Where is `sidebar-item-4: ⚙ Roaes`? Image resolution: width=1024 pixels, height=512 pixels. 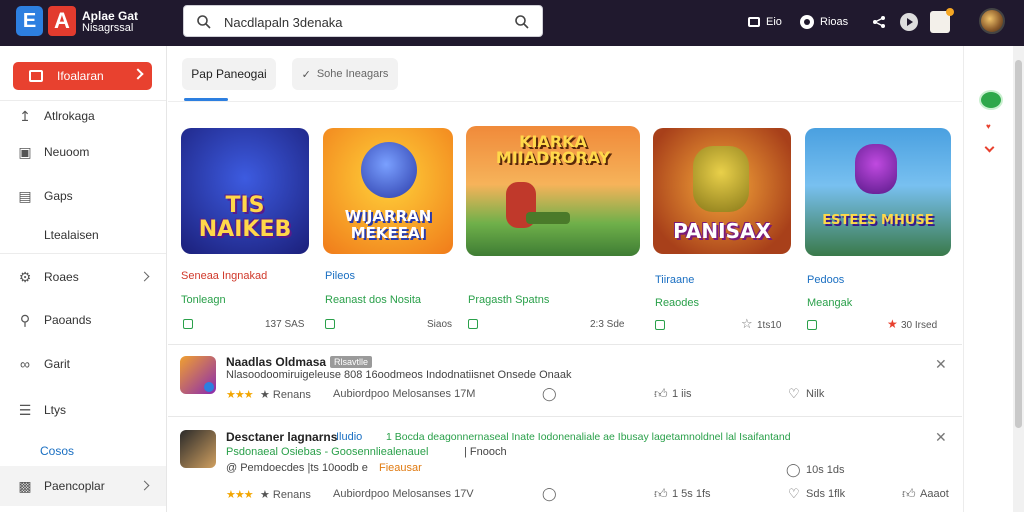
sidebar-item-4: ⚙ Roaes is located at coordinates (83, 277).